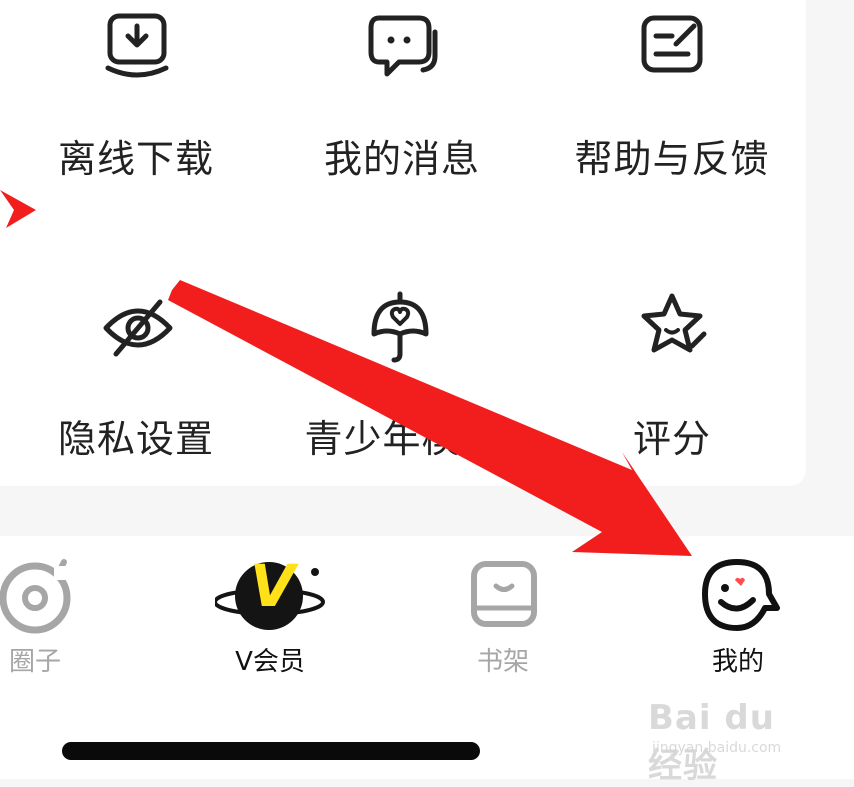 The image size is (854, 787). What do you see at coordinates (272, 586) in the screenshot?
I see `vip-badge-letter: V` at bounding box center [272, 586].